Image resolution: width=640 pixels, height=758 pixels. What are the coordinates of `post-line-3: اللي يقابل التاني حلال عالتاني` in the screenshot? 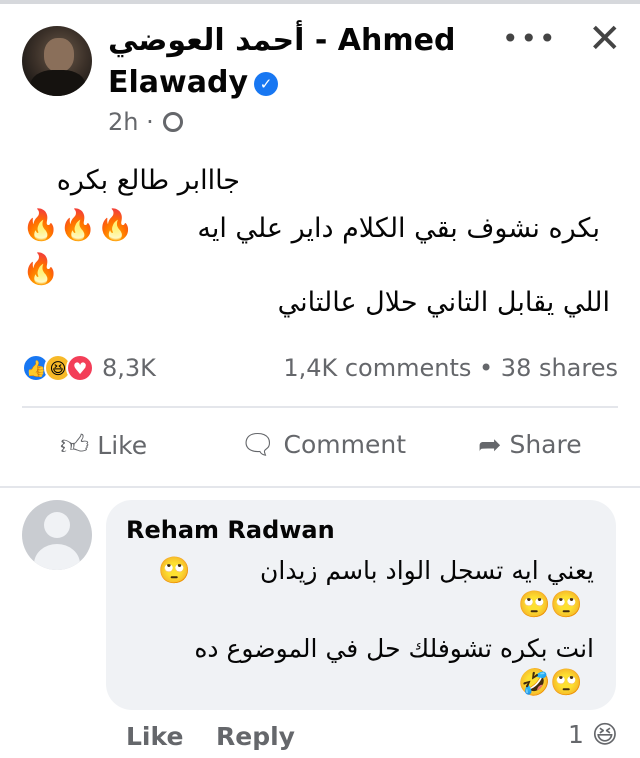 It's located at (443, 302).